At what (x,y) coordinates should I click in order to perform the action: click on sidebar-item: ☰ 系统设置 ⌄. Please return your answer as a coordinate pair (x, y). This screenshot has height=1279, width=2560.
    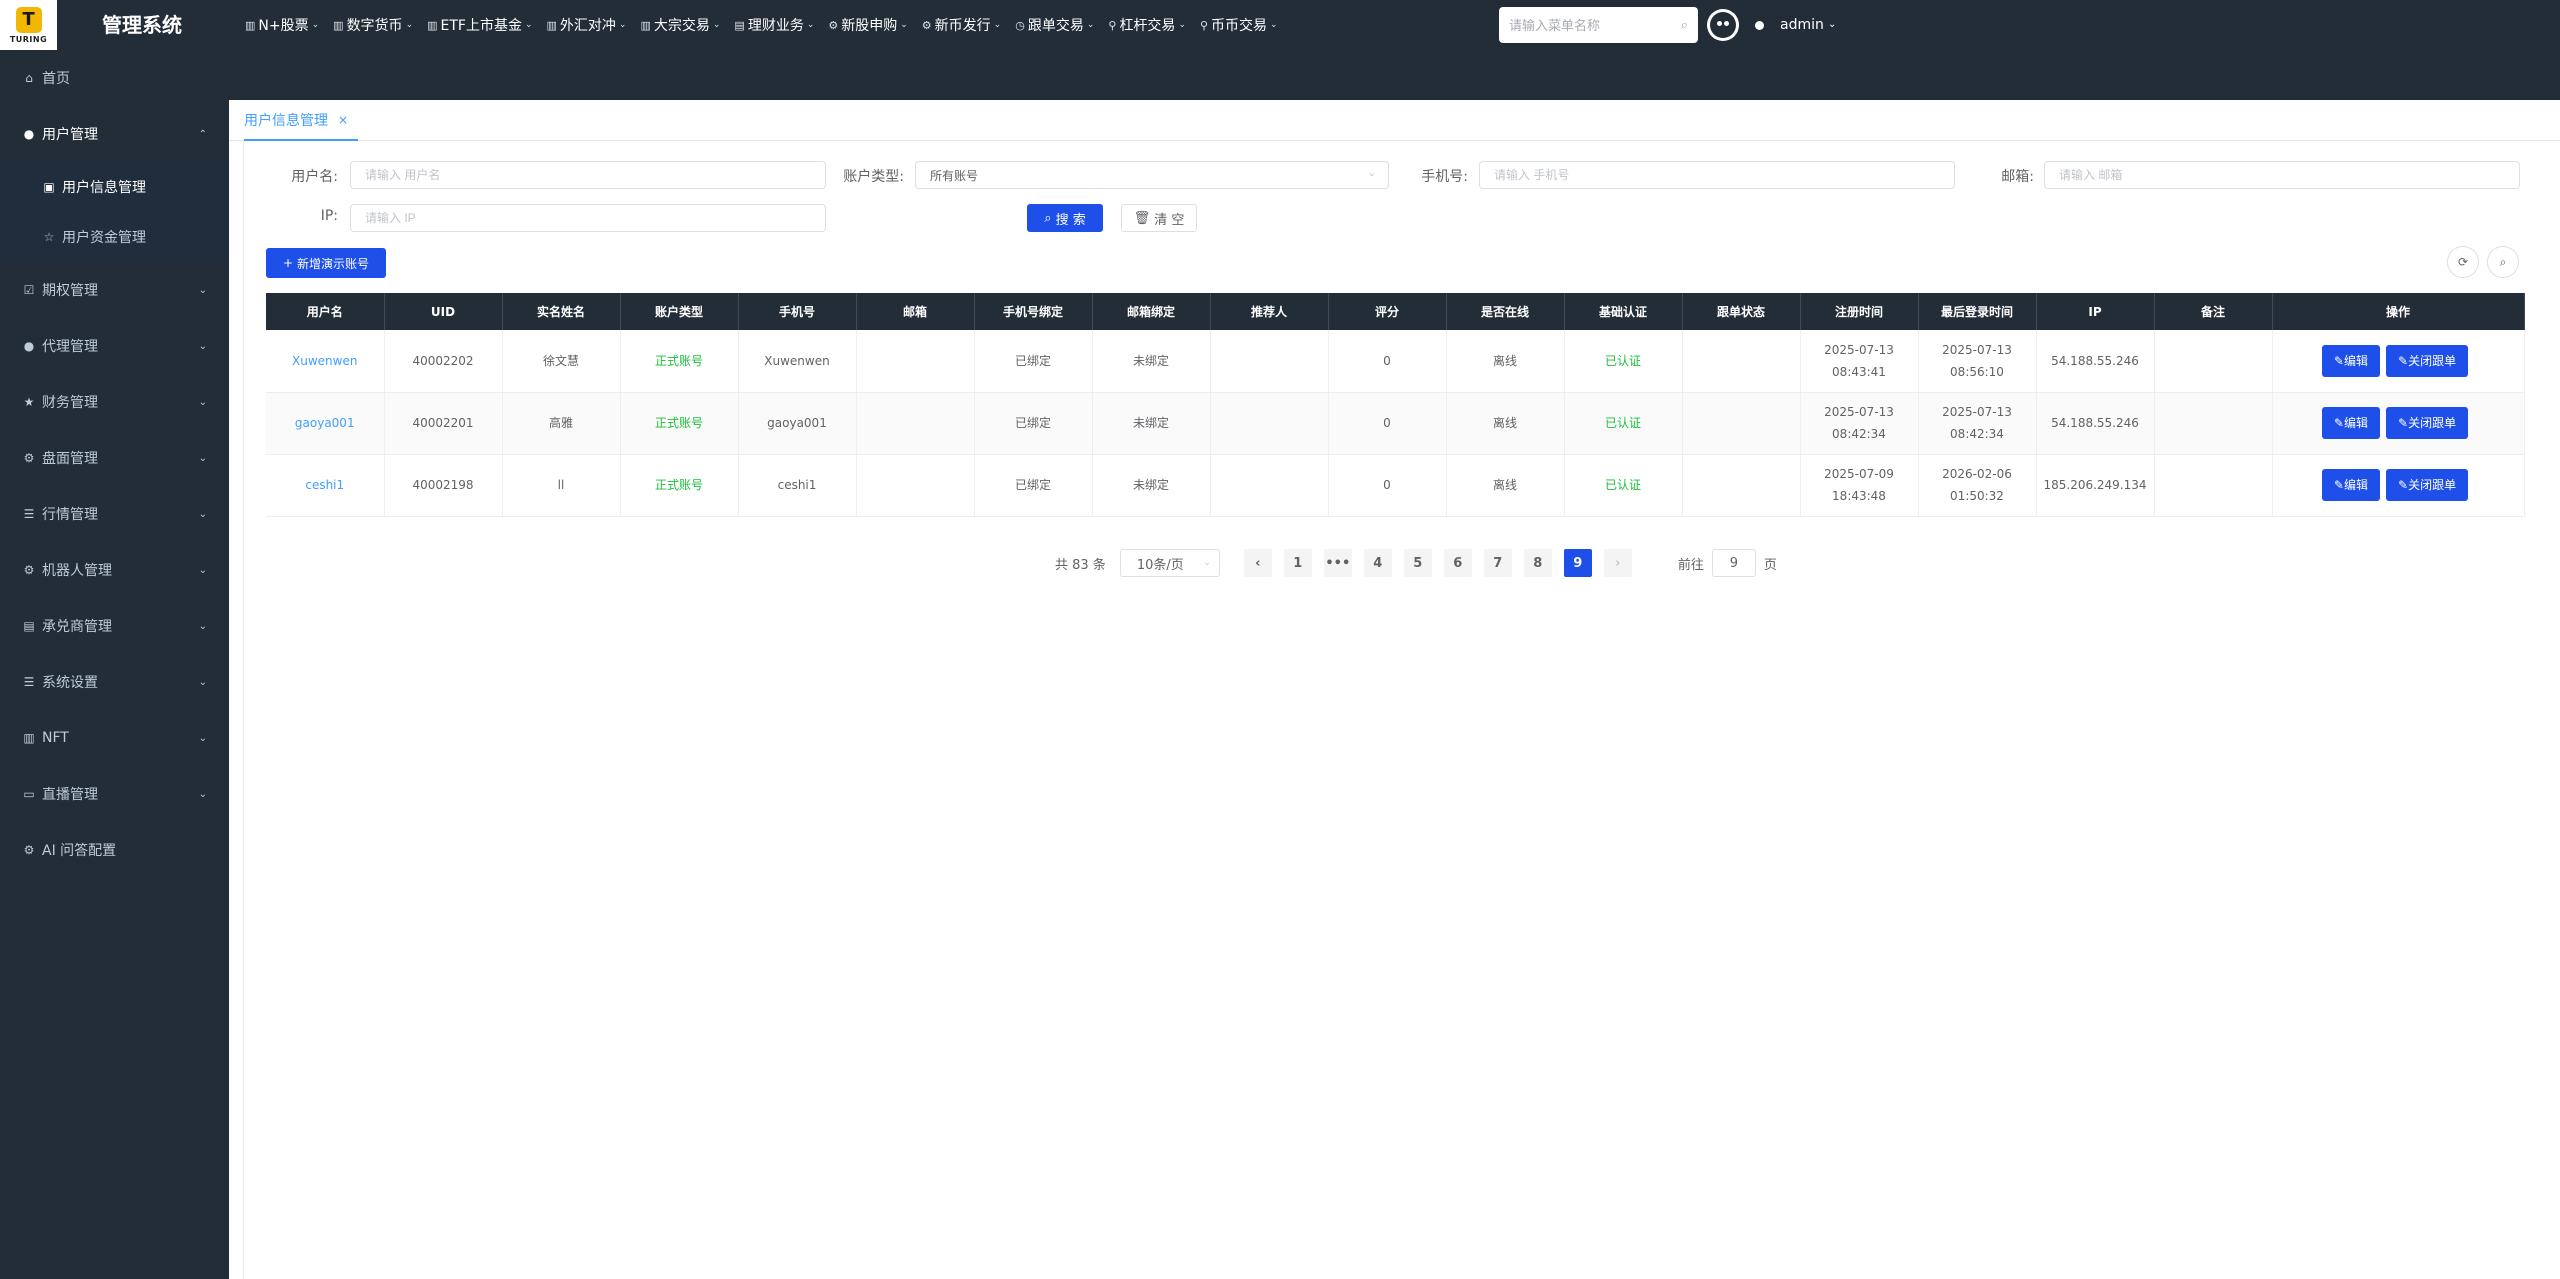
    Looking at the image, I should click on (114, 682).